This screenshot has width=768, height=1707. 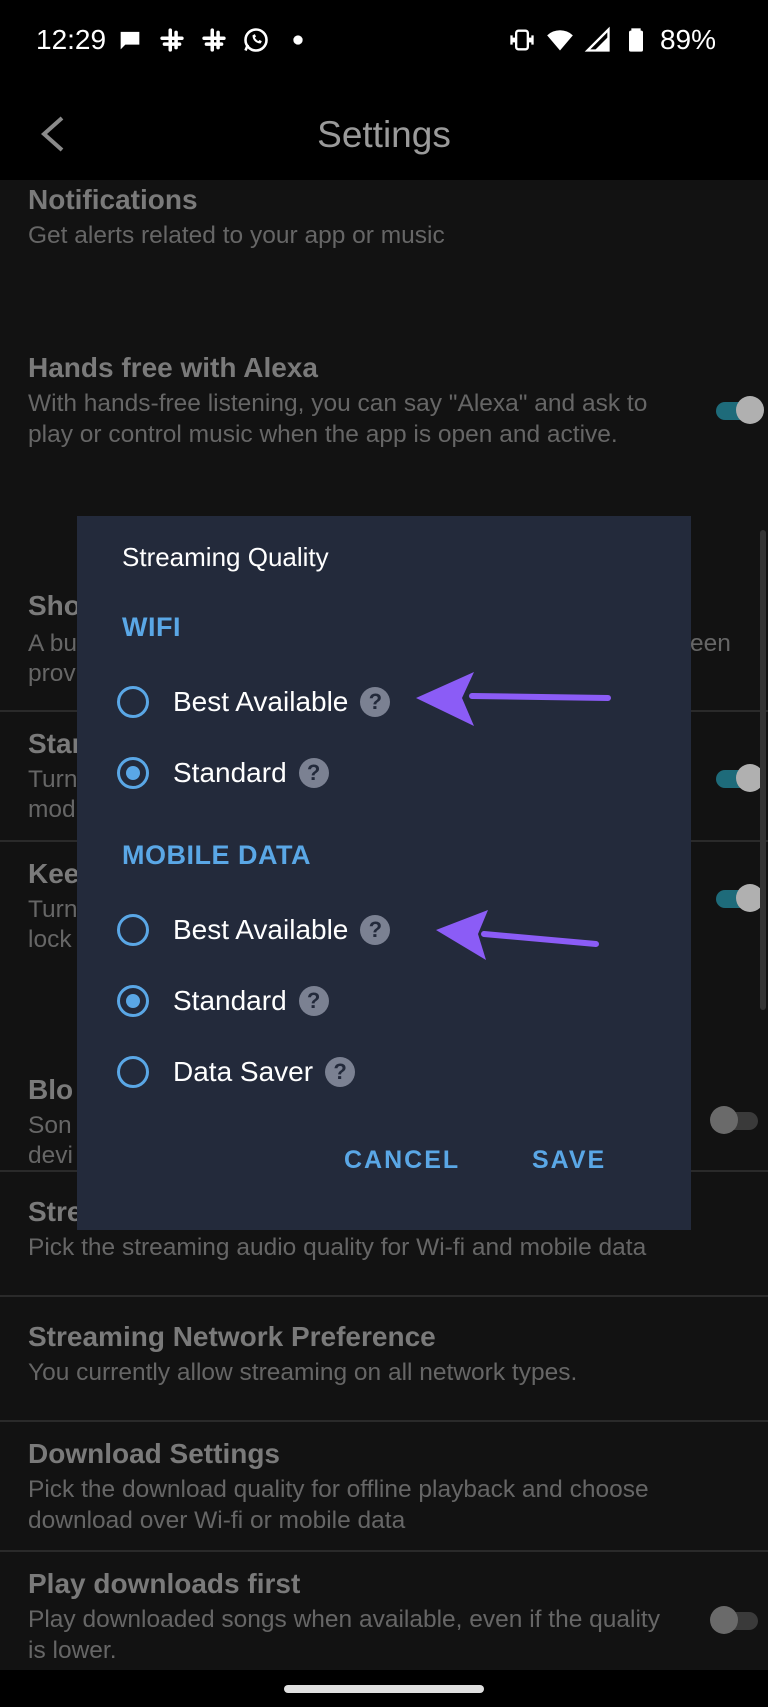 What do you see at coordinates (54, 605) in the screenshot?
I see `row-title: Sho` at bounding box center [54, 605].